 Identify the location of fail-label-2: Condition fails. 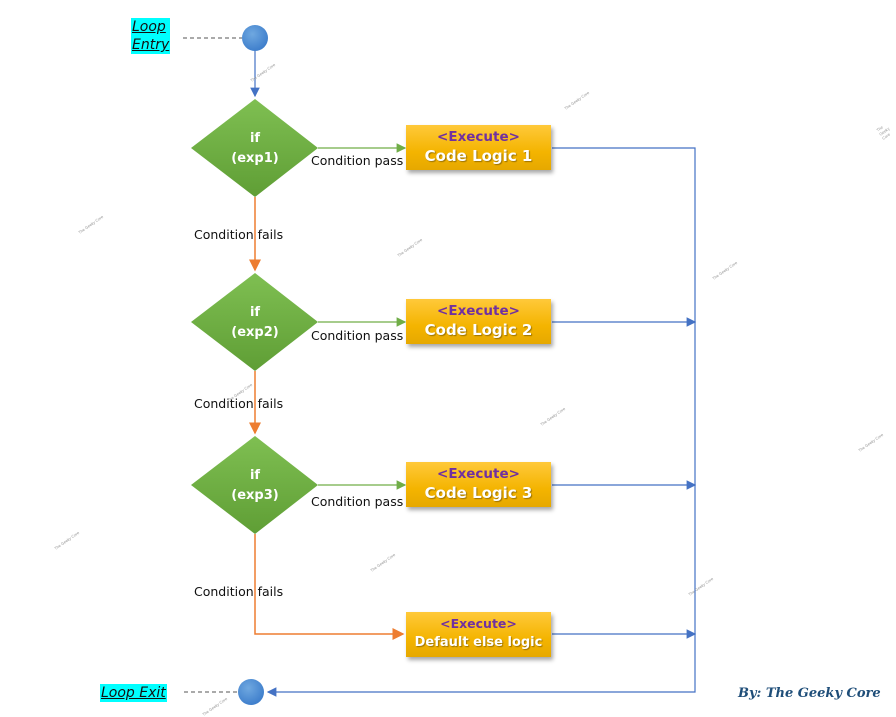
(239, 403).